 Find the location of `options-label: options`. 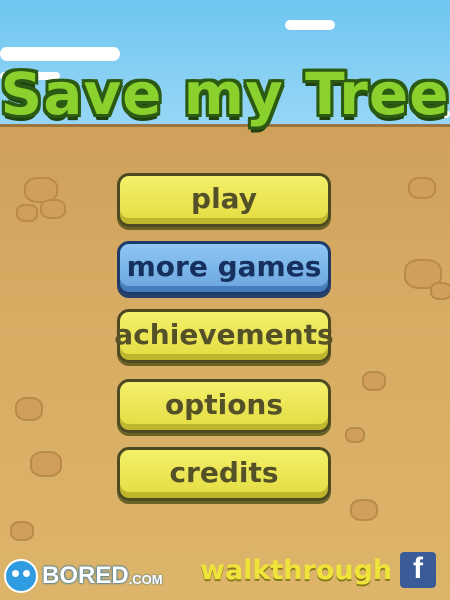

options-label: options is located at coordinates (224, 404).